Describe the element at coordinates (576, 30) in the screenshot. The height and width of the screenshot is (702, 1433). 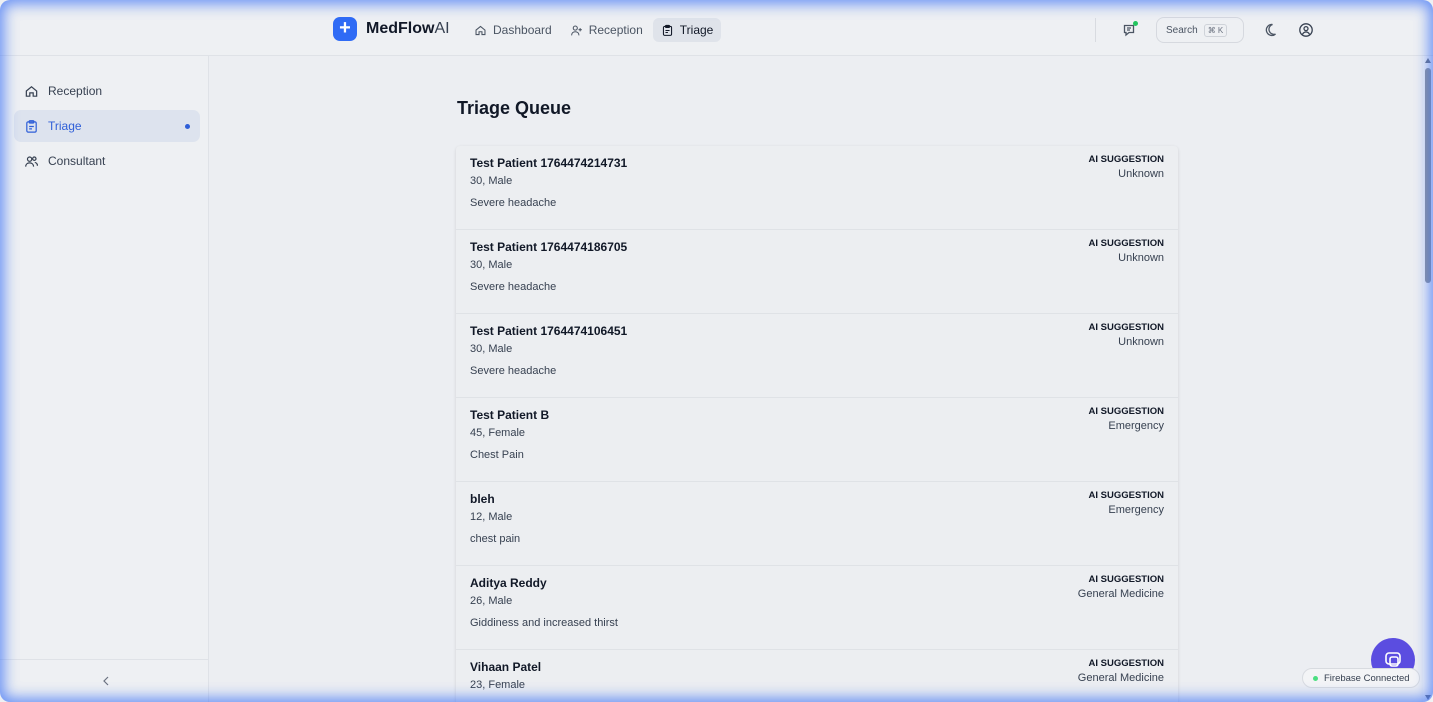
I see `user-plus-icon` at that location.